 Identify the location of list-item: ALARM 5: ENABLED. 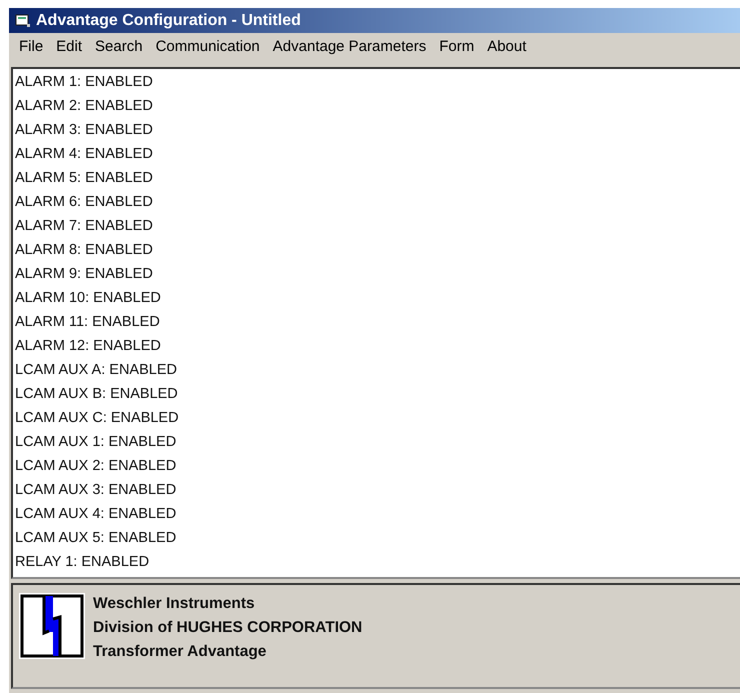
(377, 180).